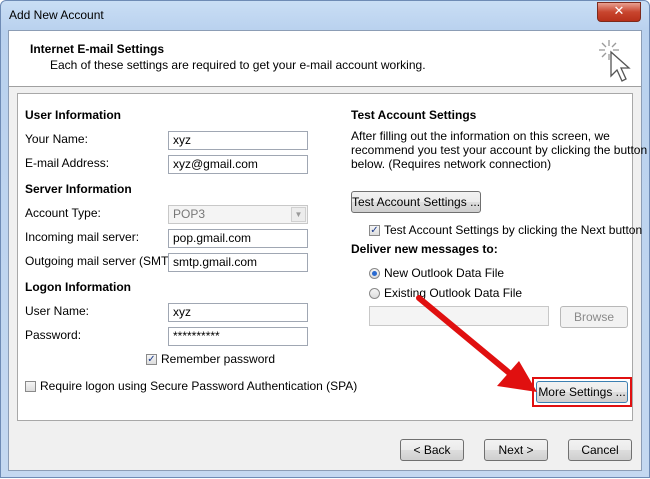  What do you see at coordinates (78, 189) in the screenshot?
I see `server-information-heading: Server Information` at bounding box center [78, 189].